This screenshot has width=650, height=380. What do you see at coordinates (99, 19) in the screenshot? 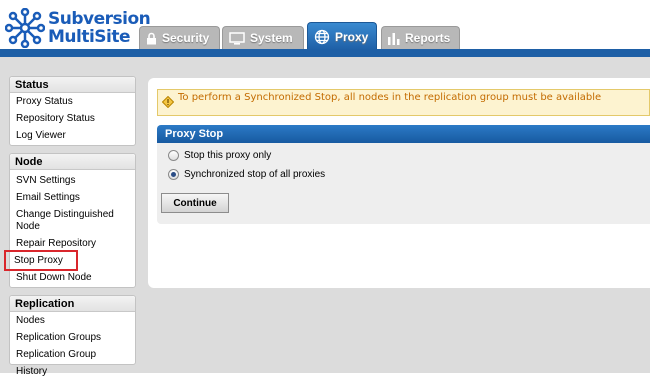
I see `logo-line-1: Subversion` at bounding box center [99, 19].